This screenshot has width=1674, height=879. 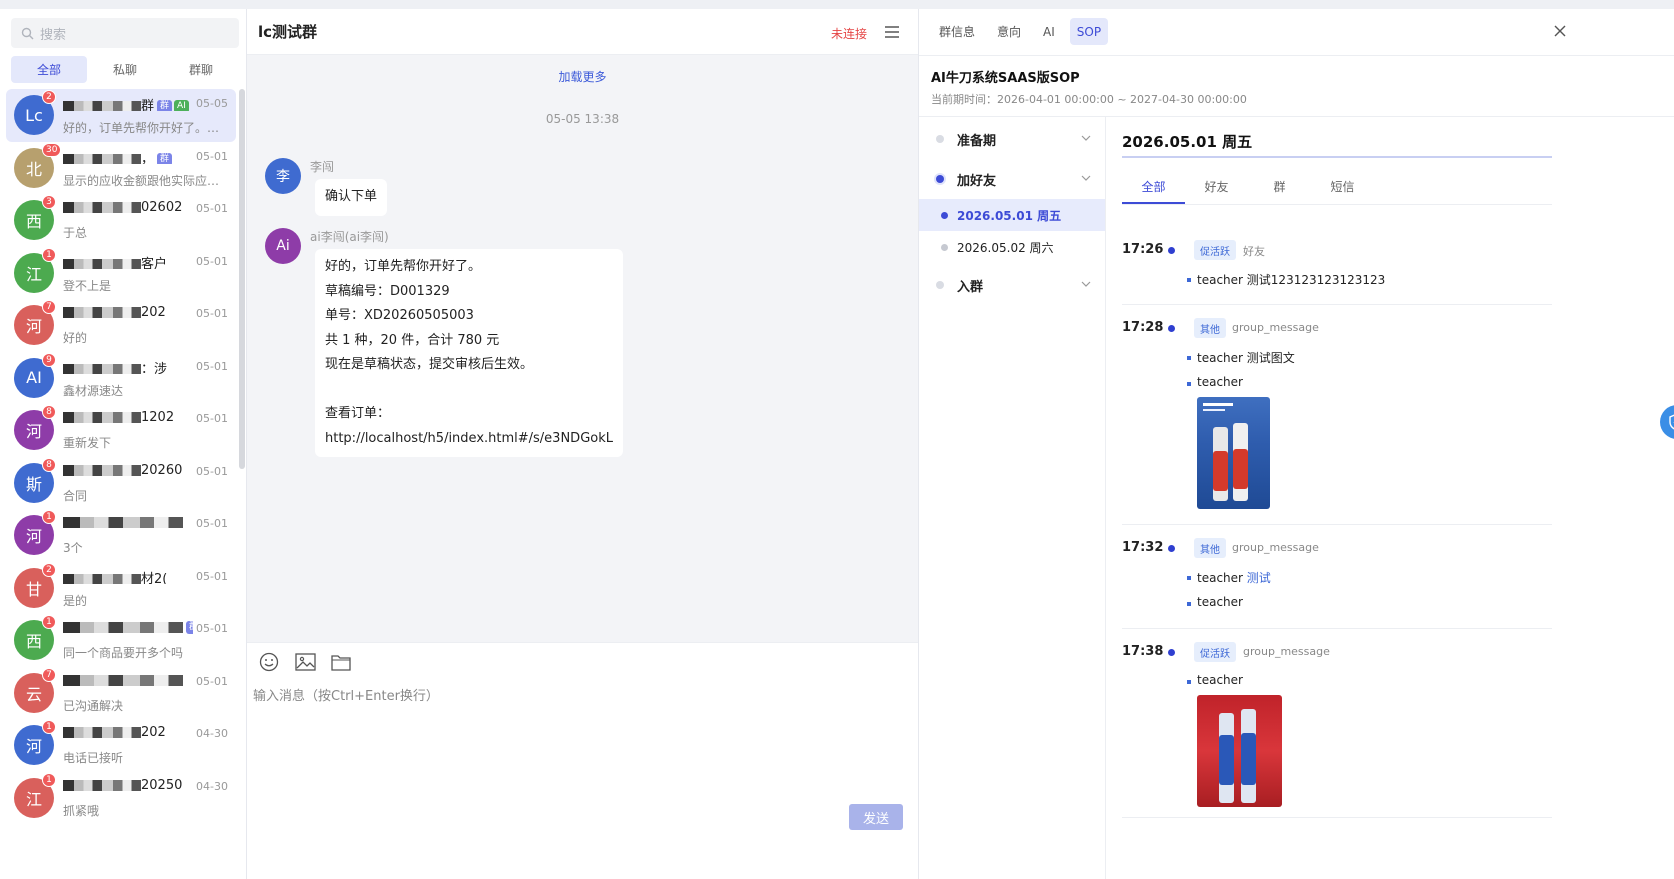 I want to click on tab-private: 私聊, so click(x=125, y=69).